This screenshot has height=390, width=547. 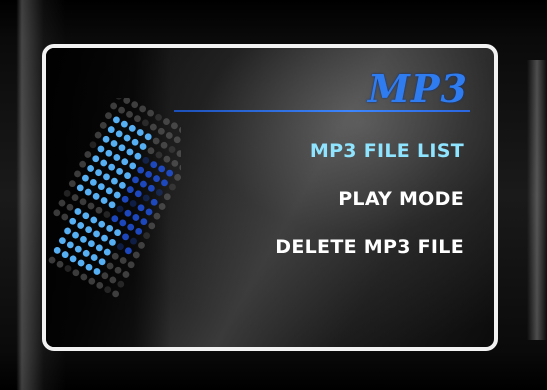 What do you see at coordinates (369, 199) in the screenshot?
I see `menu-item-play-mode: PLAY MODE` at bounding box center [369, 199].